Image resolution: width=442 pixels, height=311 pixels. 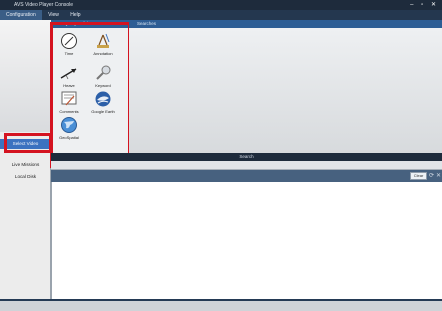 What do you see at coordinates (25, 165) in the screenshot?
I see `sidebar-item-live-missions: Live Missions` at bounding box center [25, 165].